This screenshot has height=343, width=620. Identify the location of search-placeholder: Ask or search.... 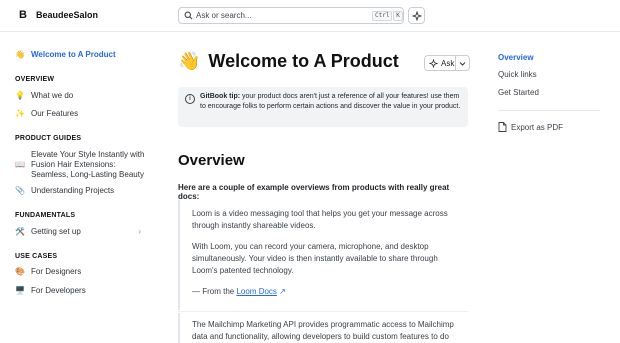
(224, 15).